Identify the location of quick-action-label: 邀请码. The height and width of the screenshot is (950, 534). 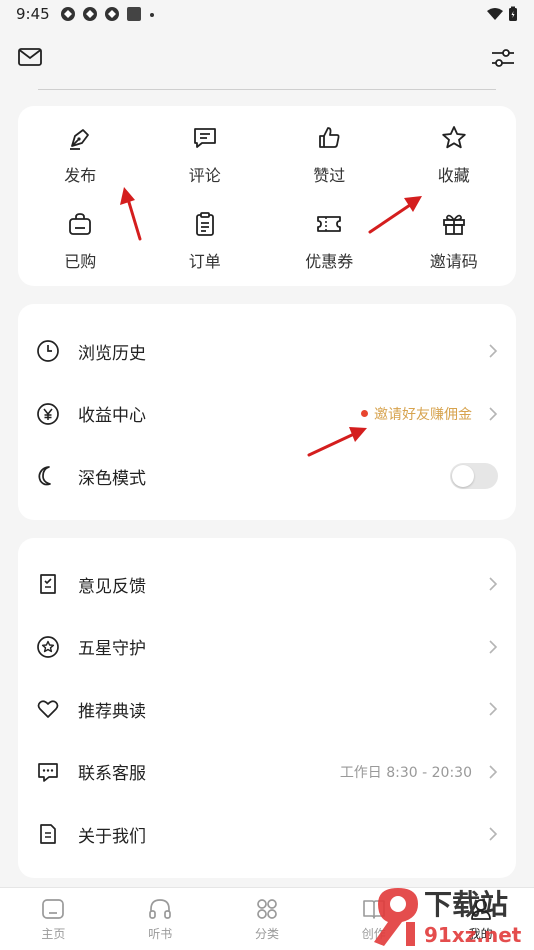
(453, 261).